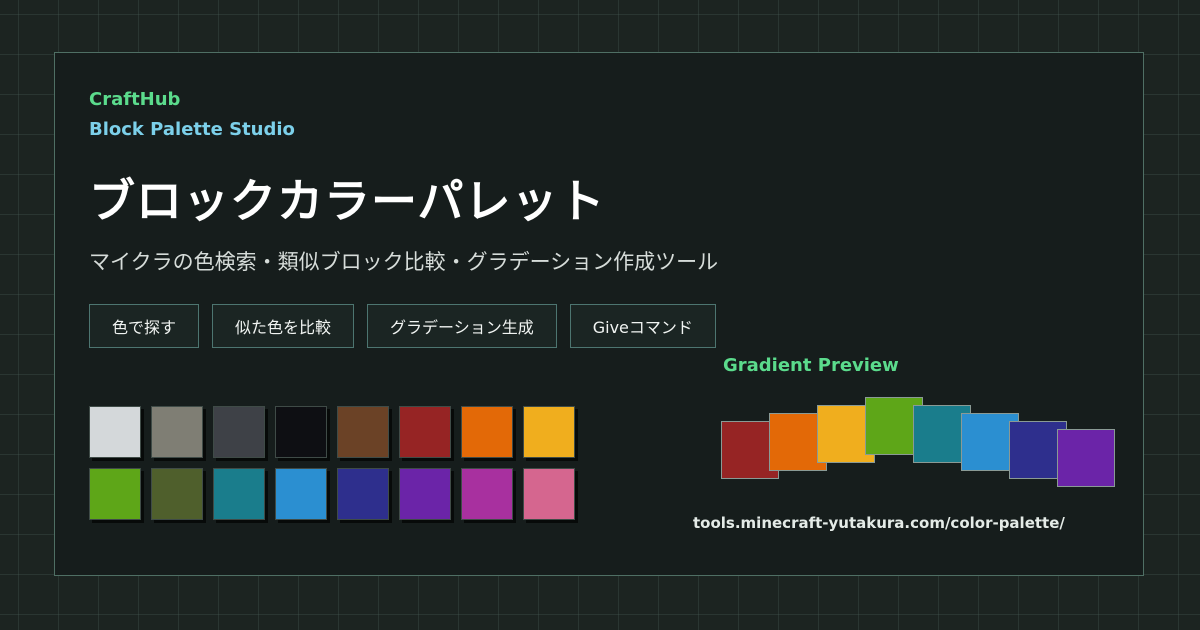  What do you see at coordinates (192, 129) in the screenshot?
I see `product-name: Block Palette Studio` at bounding box center [192, 129].